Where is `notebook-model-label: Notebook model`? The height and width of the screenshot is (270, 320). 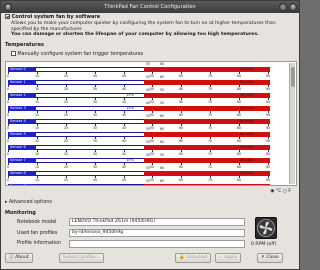 notebook-model-label: Notebook model is located at coordinates (37, 222).